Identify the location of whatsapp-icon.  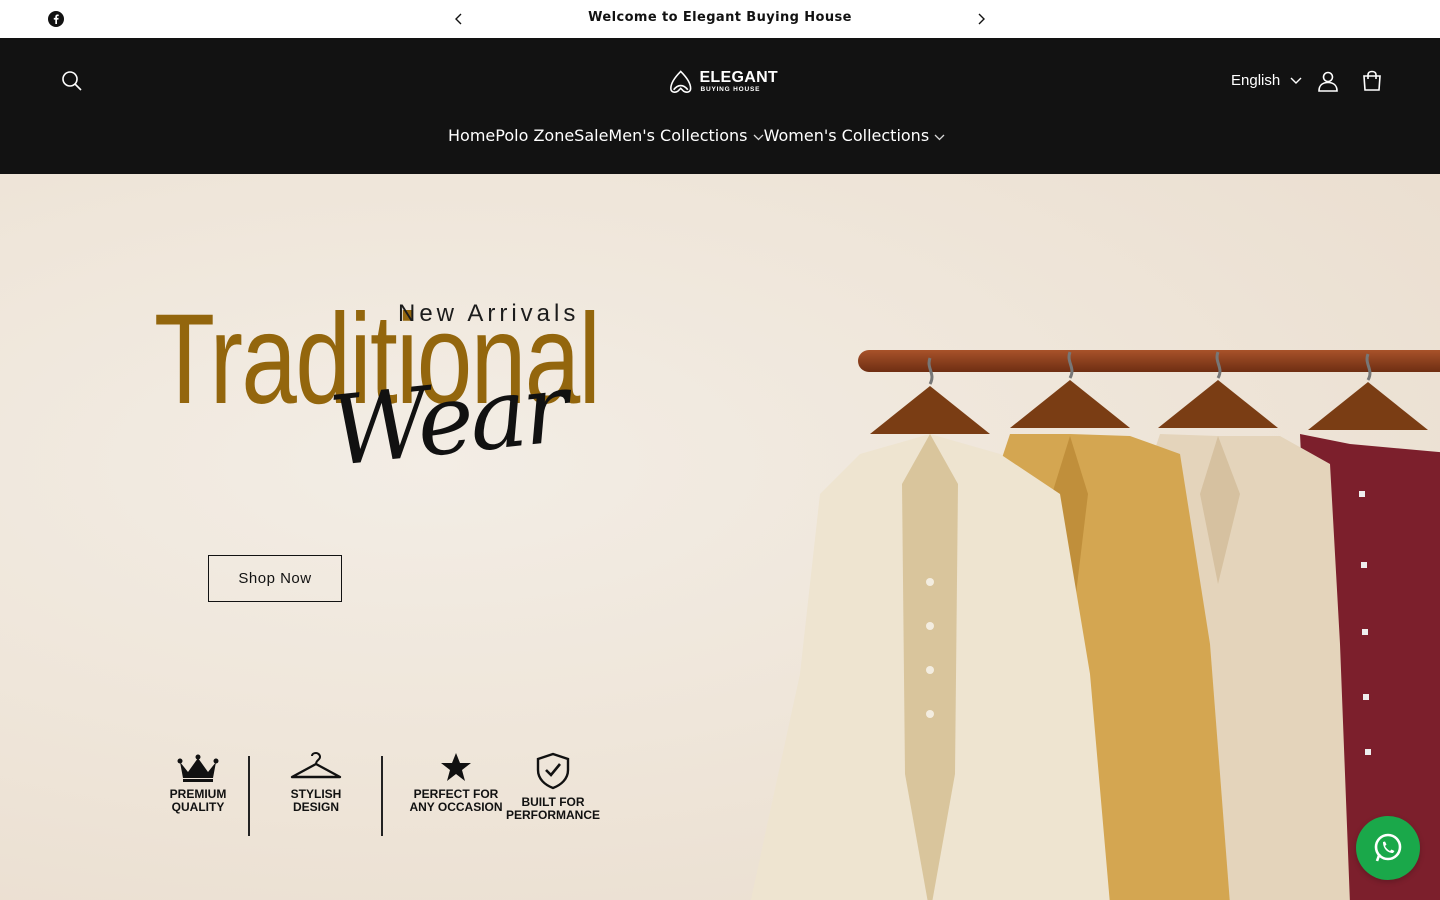
(1388, 847).